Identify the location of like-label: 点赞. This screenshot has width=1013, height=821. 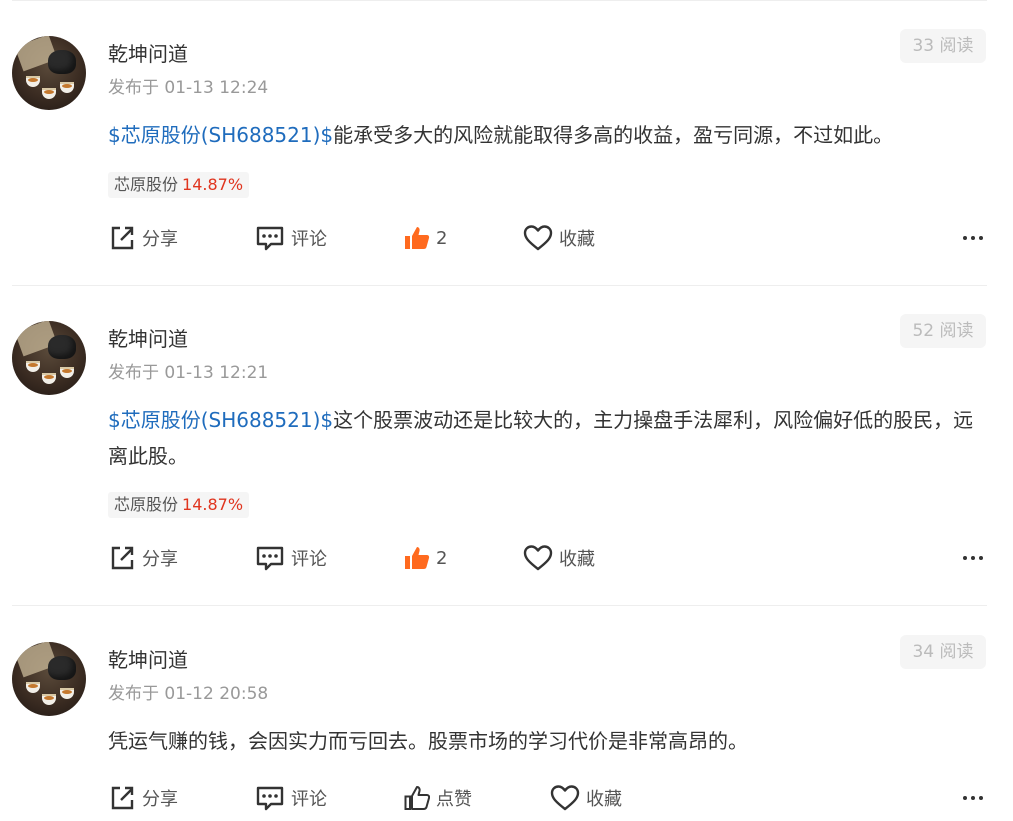
(454, 799).